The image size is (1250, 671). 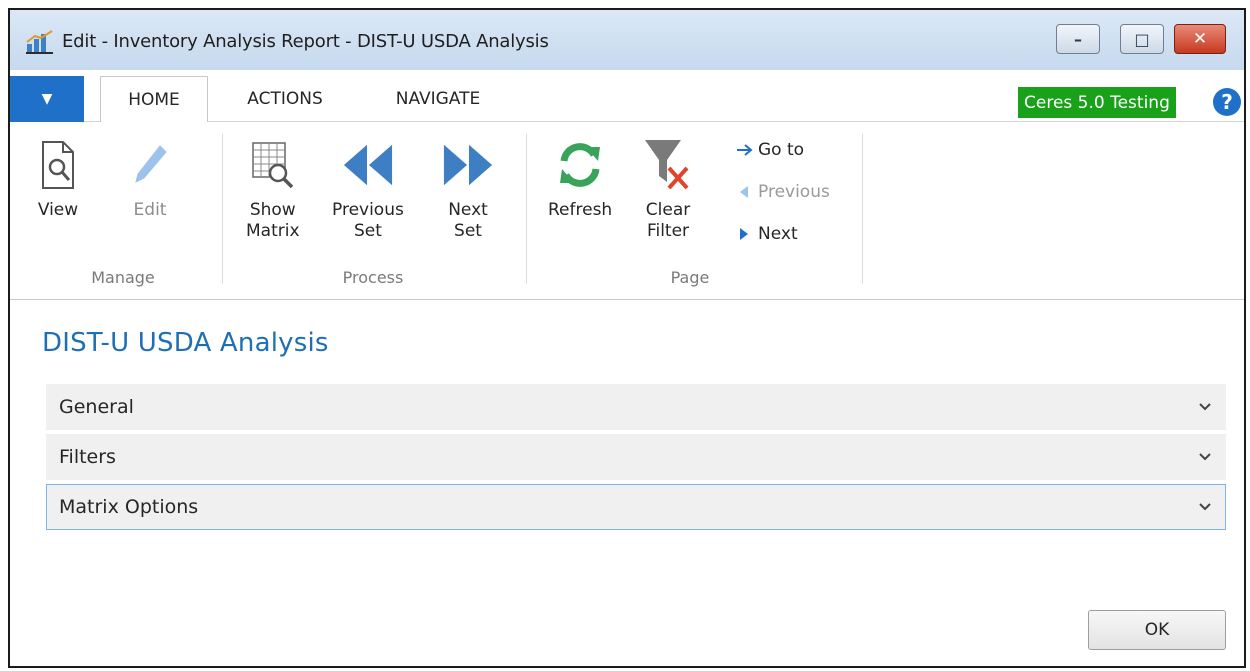 I want to click on question-circle-icon: ?, so click(x=1227, y=102).